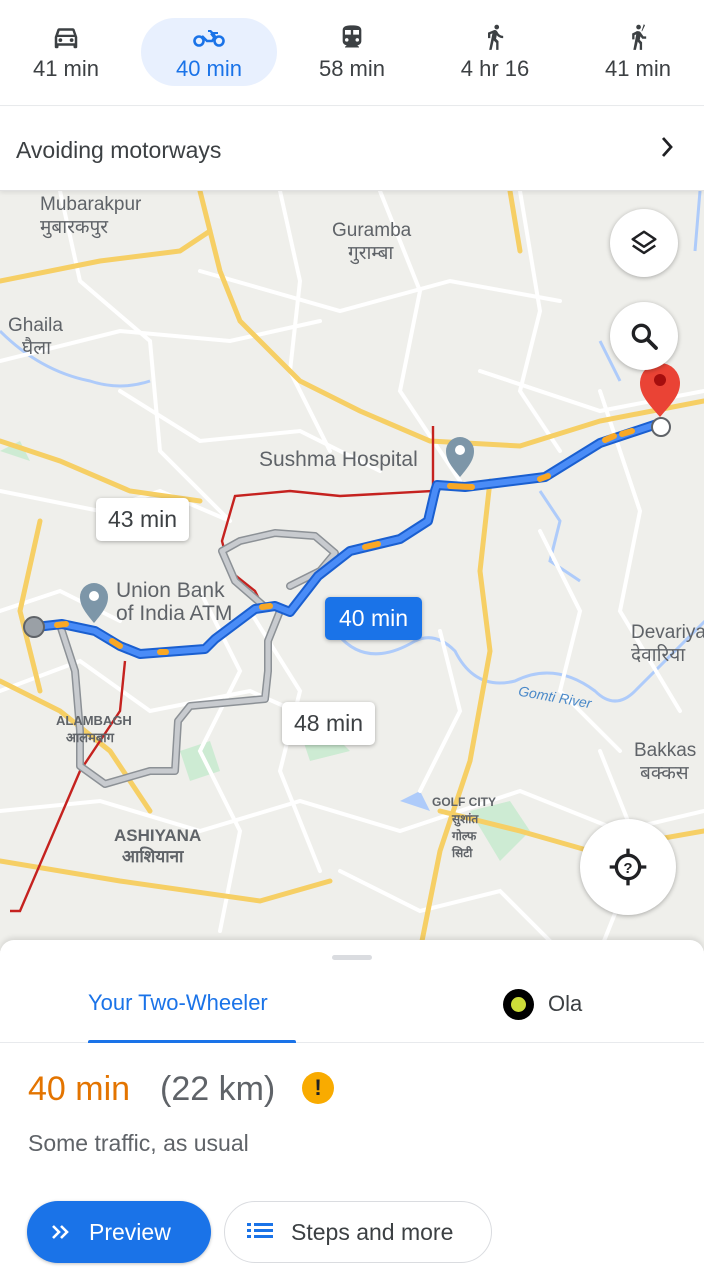  I want to click on mode-two-wheeler-time: 40 min, so click(209, 68).